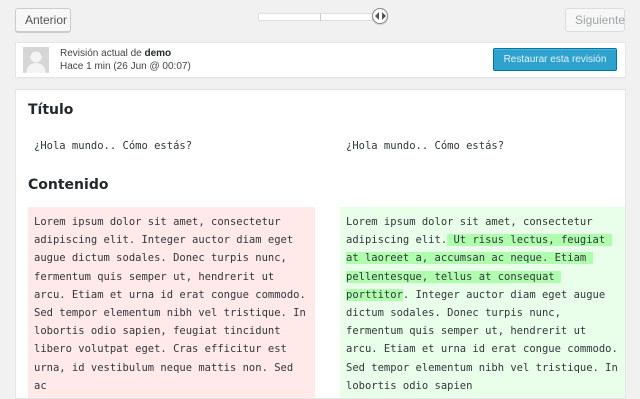  I want to click on slider-handle, so click(380, 16).